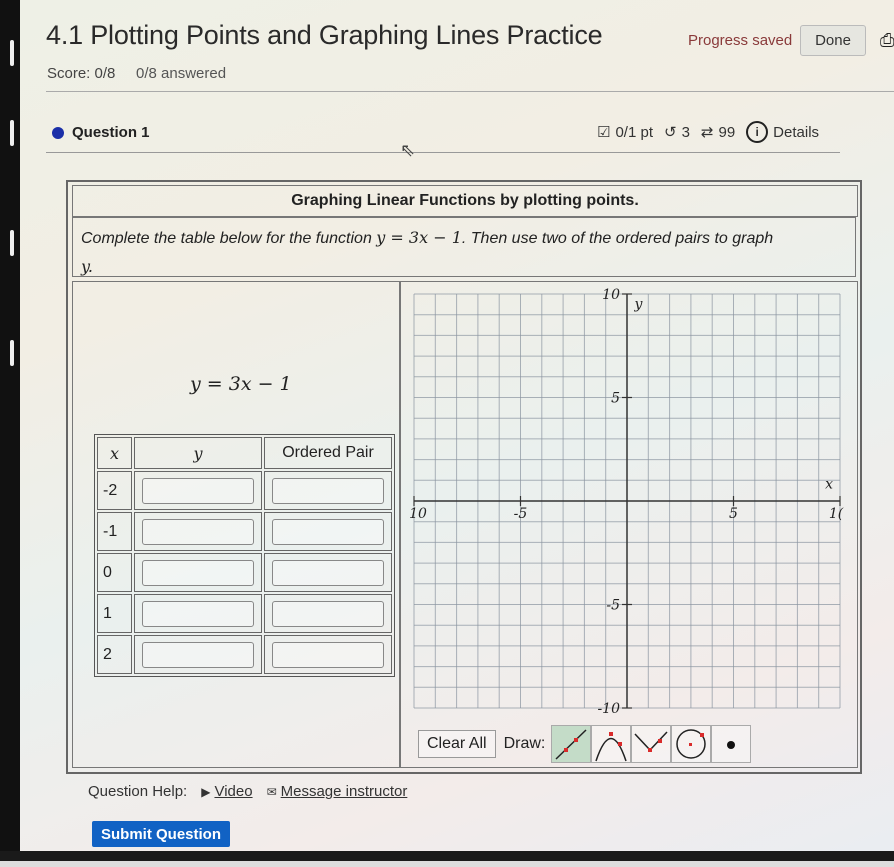  What do you see at coordinates (81, 73) in the screenshot?
I see `score-text: Score: 0/8` at bounding box center [81, 73].